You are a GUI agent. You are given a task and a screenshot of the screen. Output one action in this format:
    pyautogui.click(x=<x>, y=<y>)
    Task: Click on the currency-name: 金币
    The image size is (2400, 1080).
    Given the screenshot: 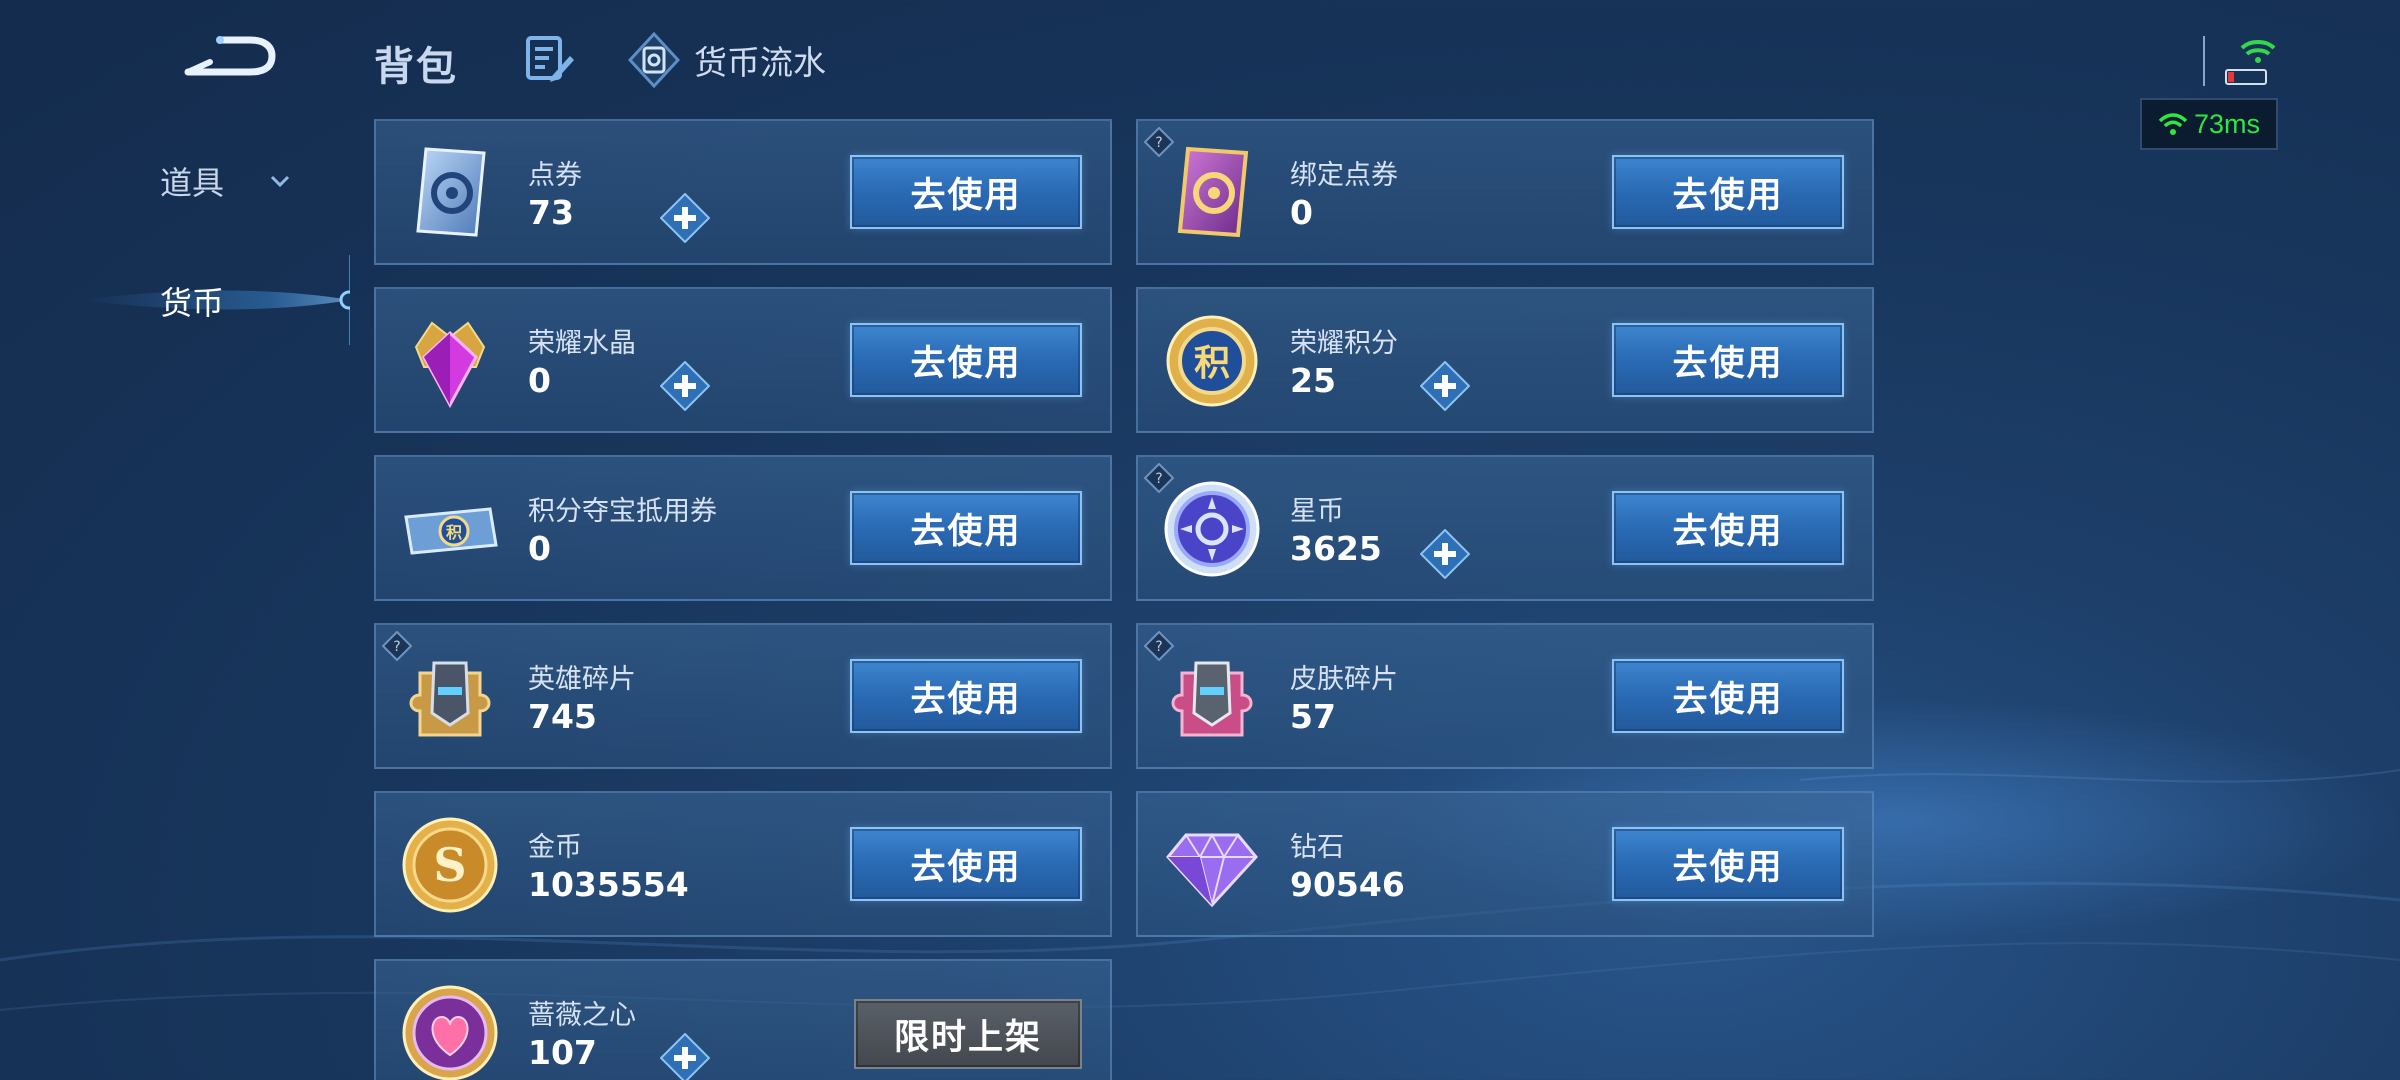 What is the action you would take?
    pyautogui.click(x=555, y=847)
    